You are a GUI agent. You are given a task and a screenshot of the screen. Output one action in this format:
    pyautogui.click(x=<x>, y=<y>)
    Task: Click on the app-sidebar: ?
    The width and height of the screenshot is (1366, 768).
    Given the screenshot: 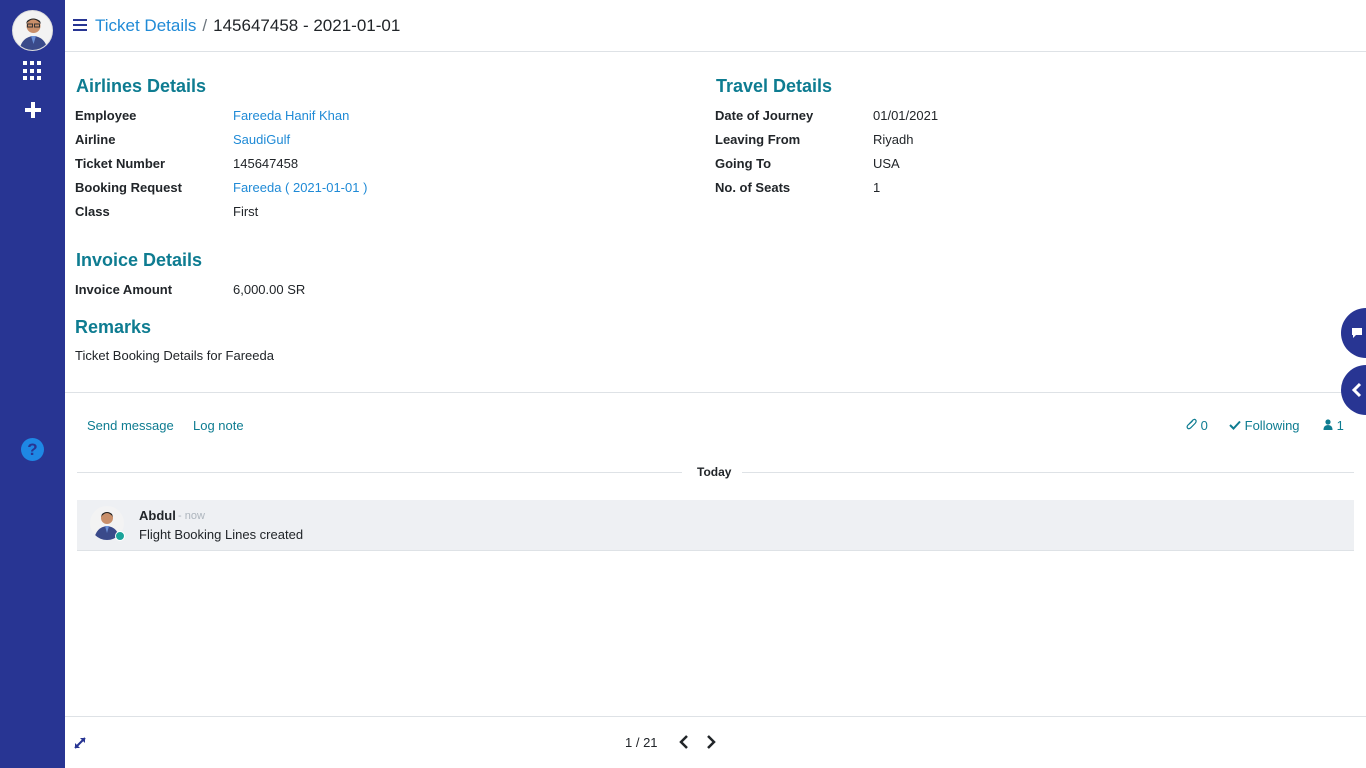 What is the action you would take?
    pyautogui.click(x=32, y=384)
    